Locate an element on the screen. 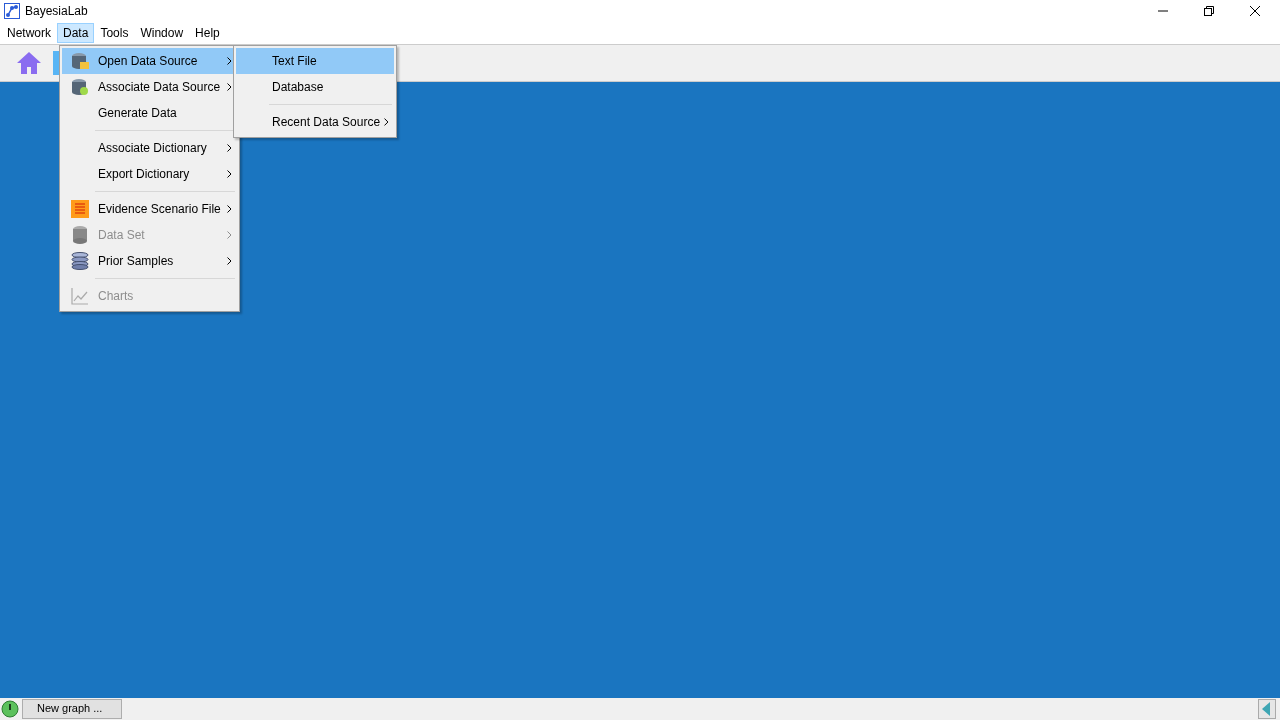 The image size is (1280, 720). window-title: BayesiaLab is located at coordinates (56, 11).